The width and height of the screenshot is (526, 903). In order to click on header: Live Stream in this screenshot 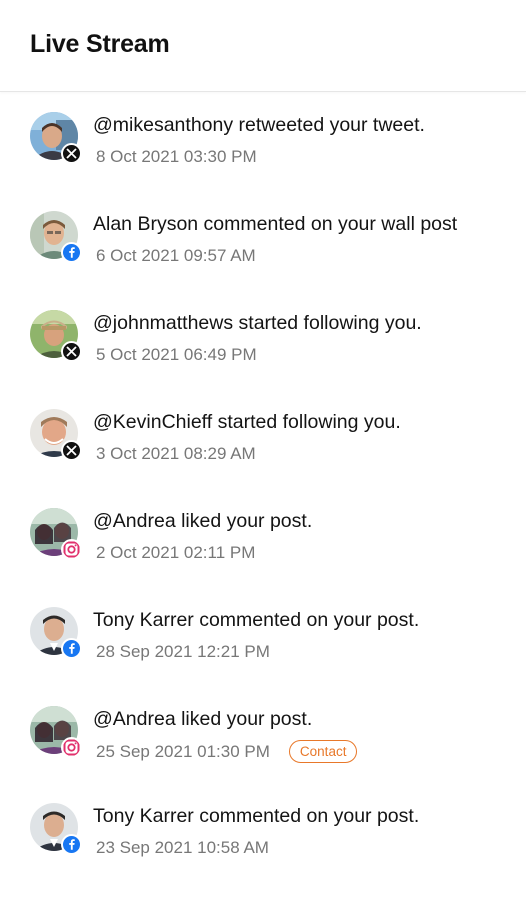, I will do `click(263, 46)`.